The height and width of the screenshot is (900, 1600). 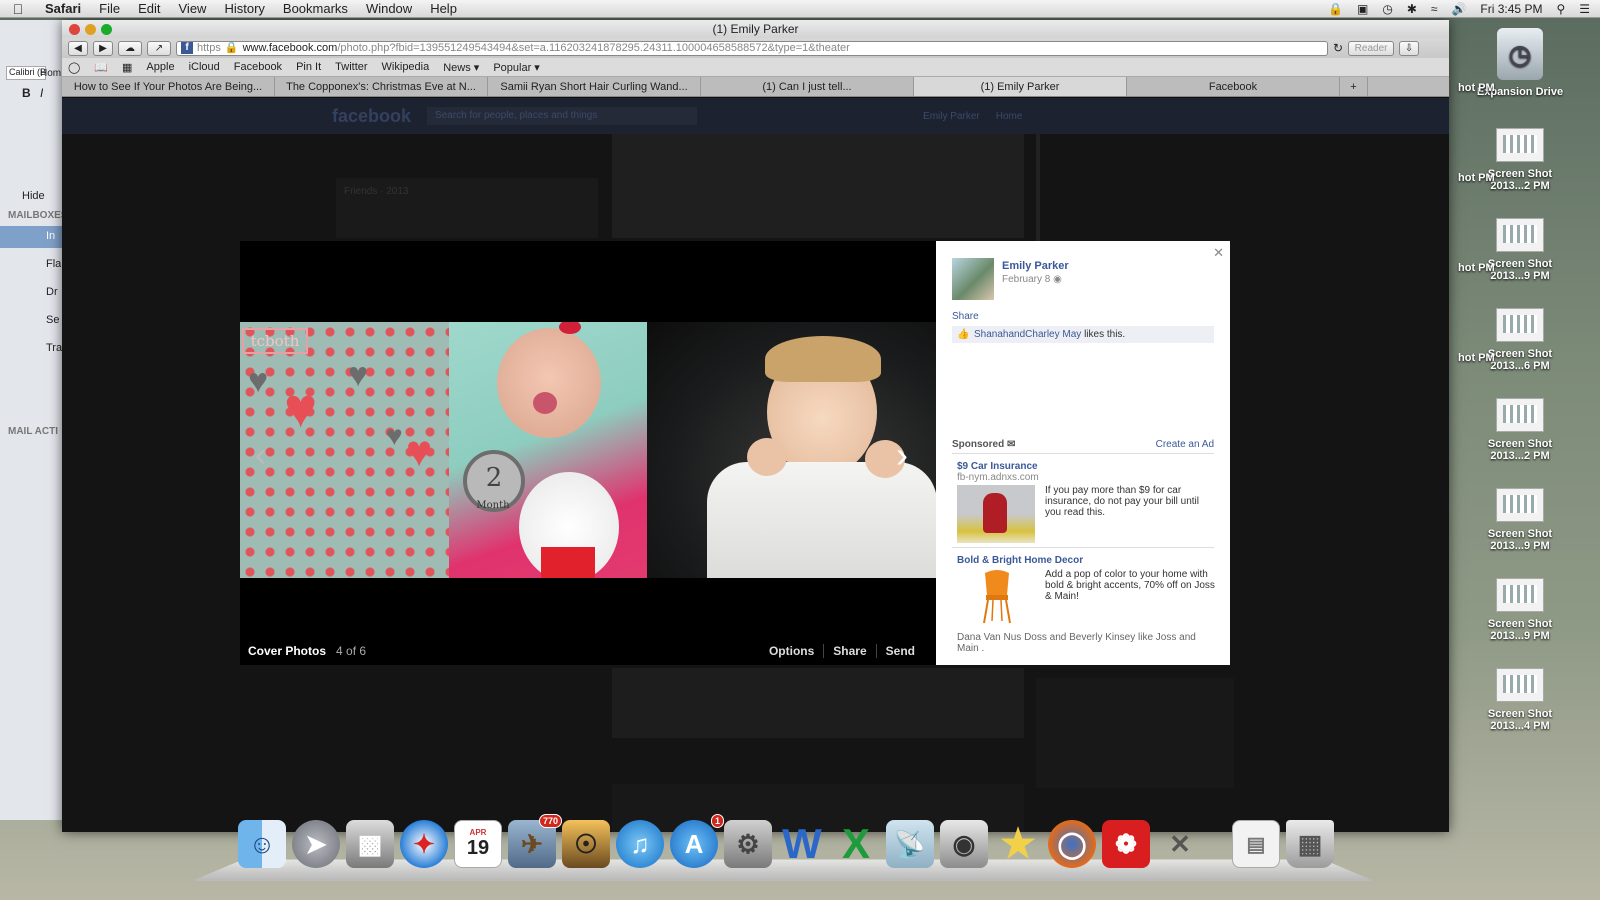 I want to click on firefox-icon: ◯, so click(x=1072, y=844).